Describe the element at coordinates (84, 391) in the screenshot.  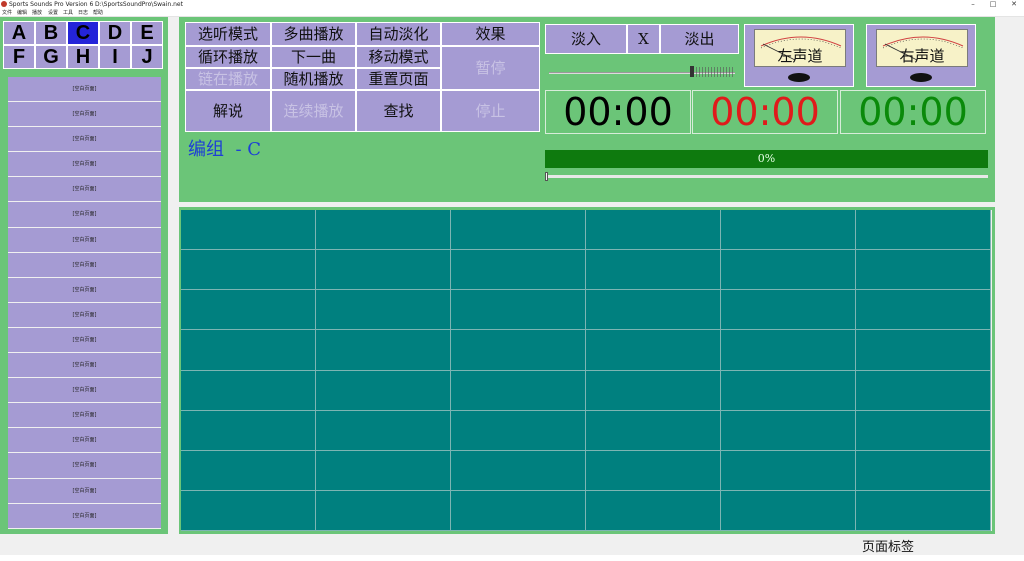
I see `page-item-13: [空白页面]` at that location.